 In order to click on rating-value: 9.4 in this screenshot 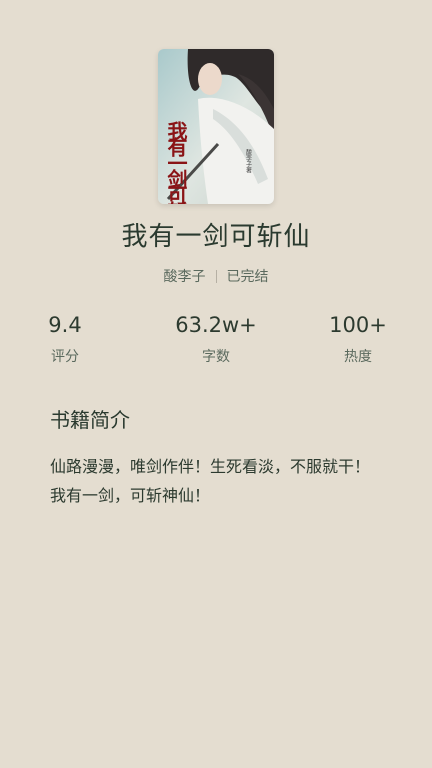, I will do `click(65, 325)`.